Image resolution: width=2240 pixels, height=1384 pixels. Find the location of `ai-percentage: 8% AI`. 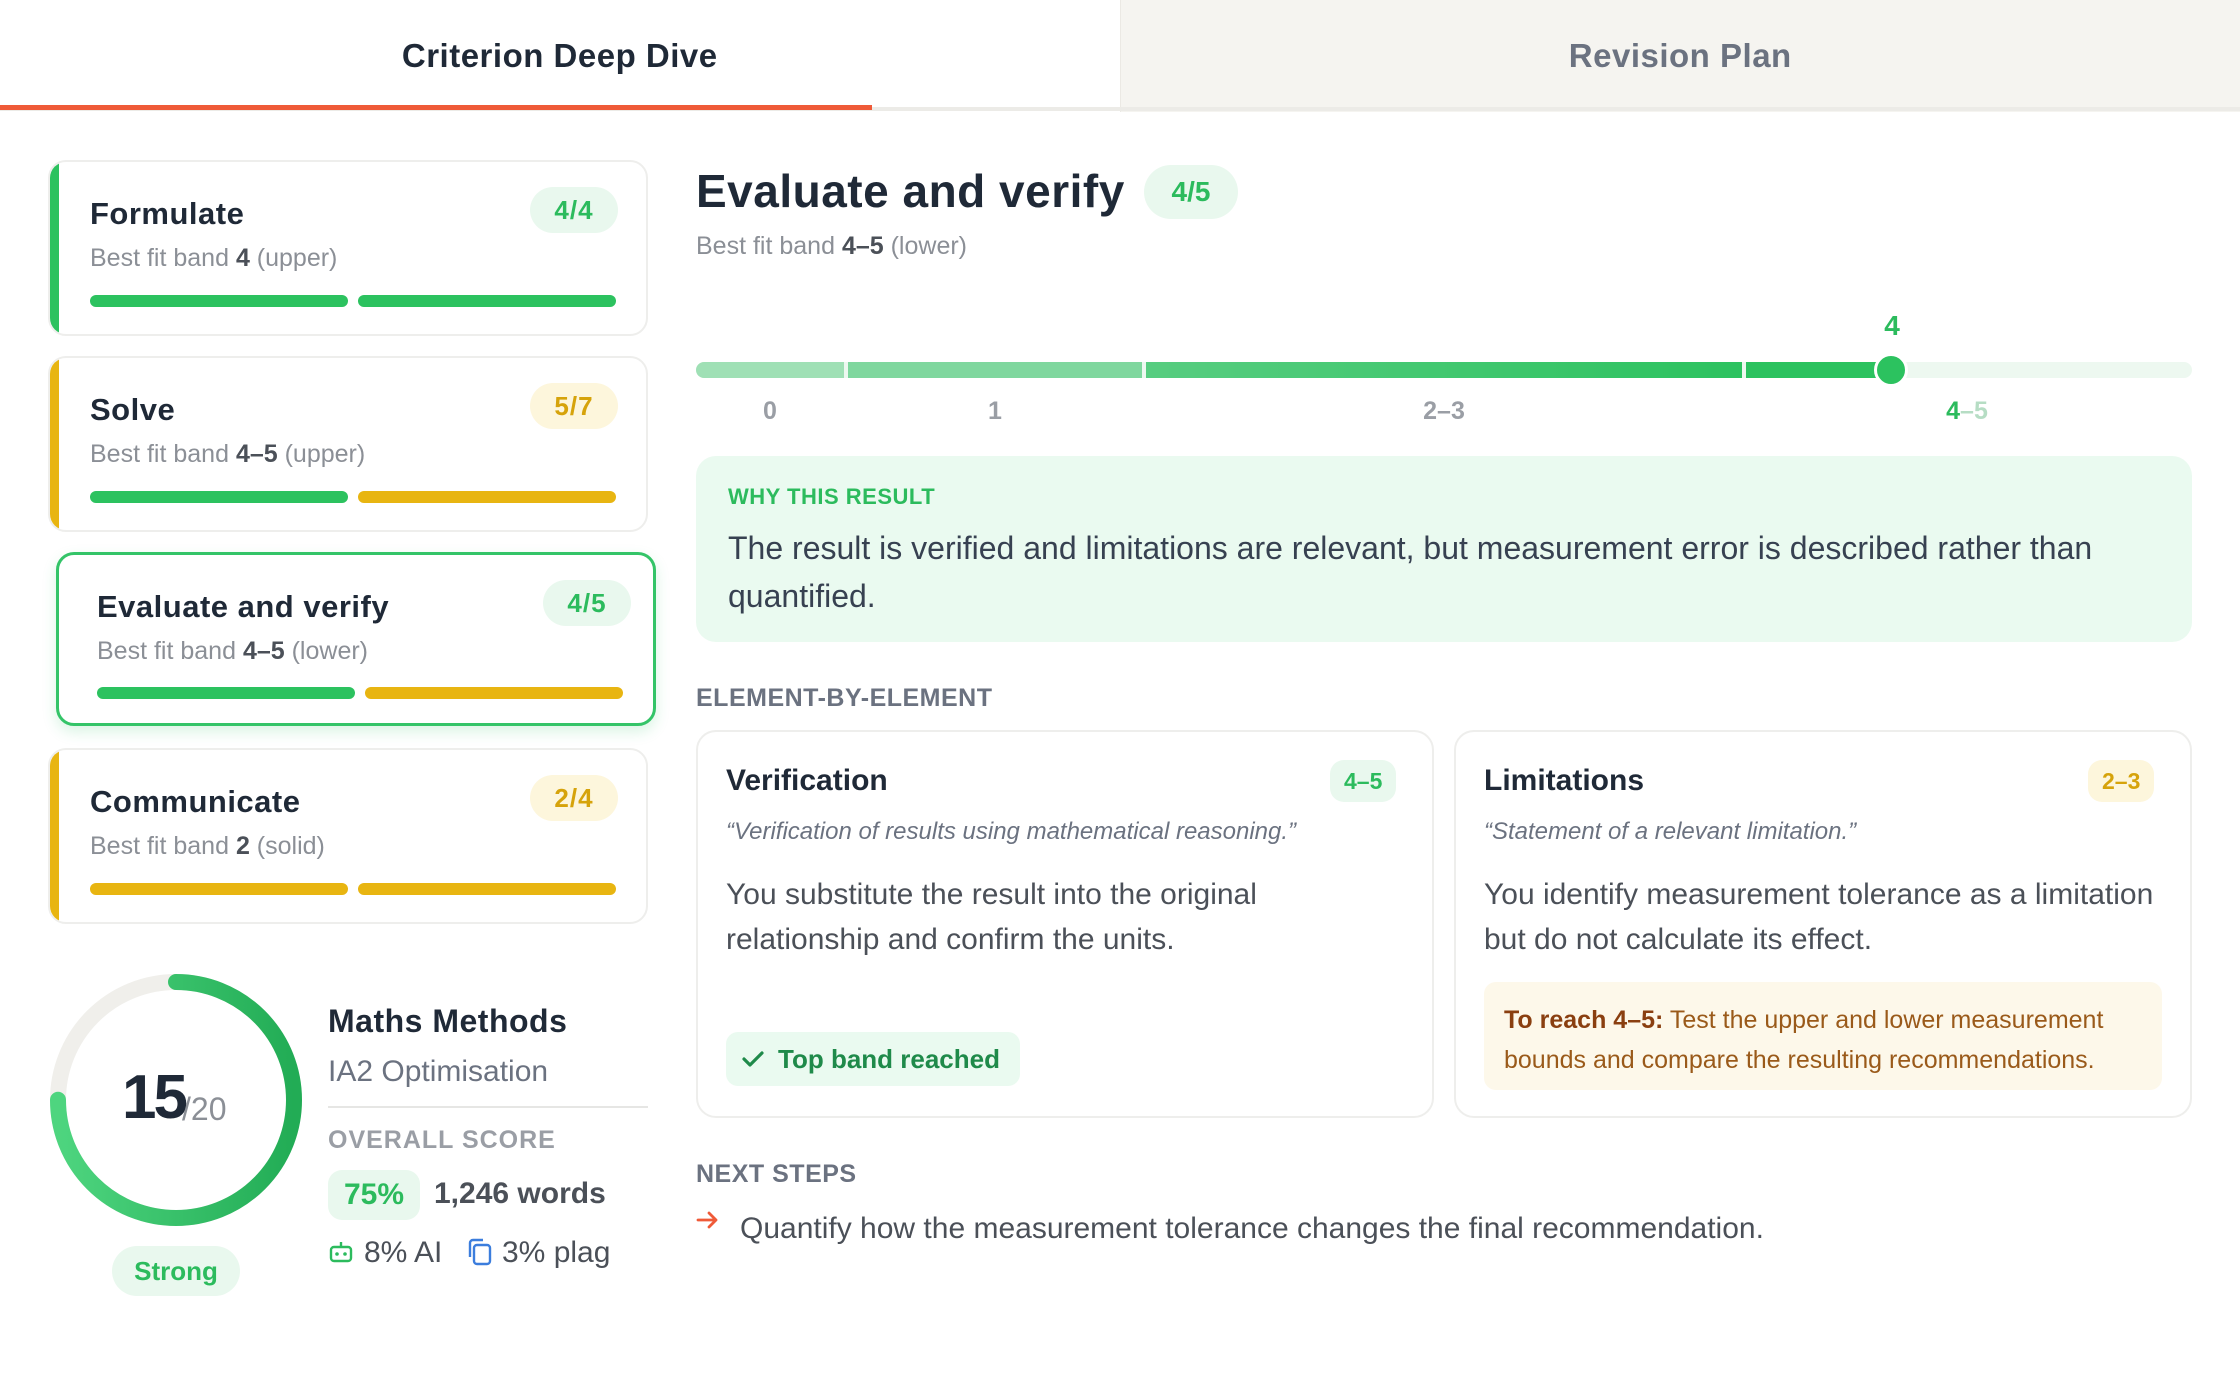

ai-percentage: 8% AI is located at coordinates (403, 1252).